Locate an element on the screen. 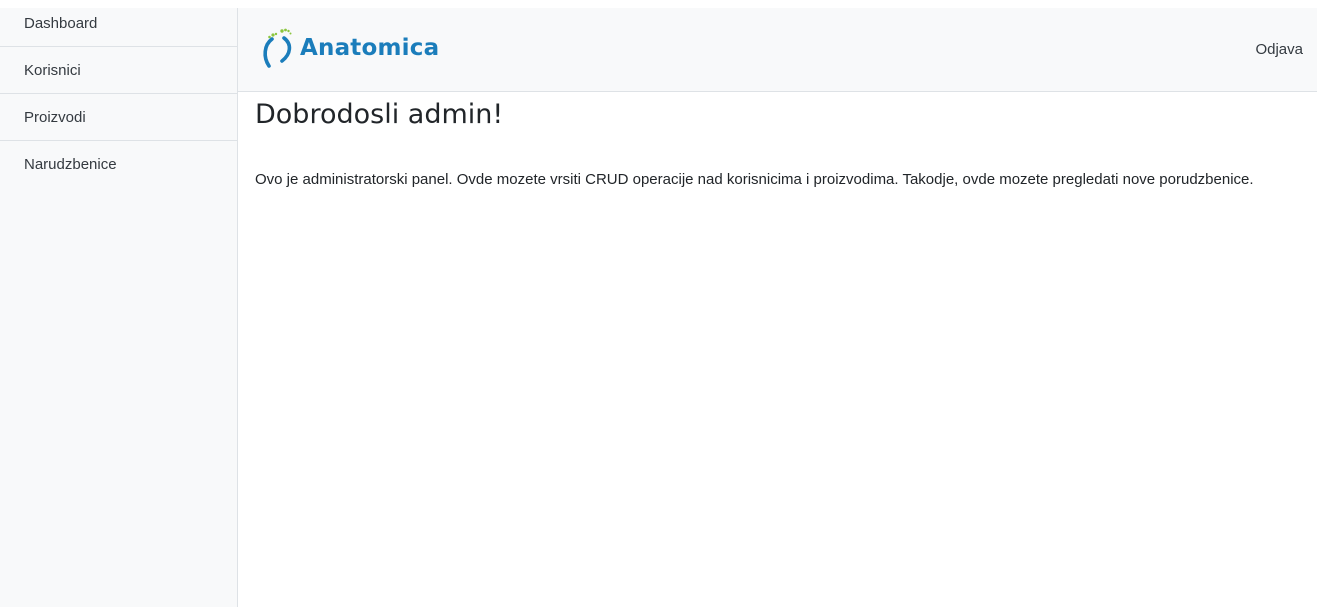  top-navbar: Anatomica Odjava is located at coordinates (777, 50).